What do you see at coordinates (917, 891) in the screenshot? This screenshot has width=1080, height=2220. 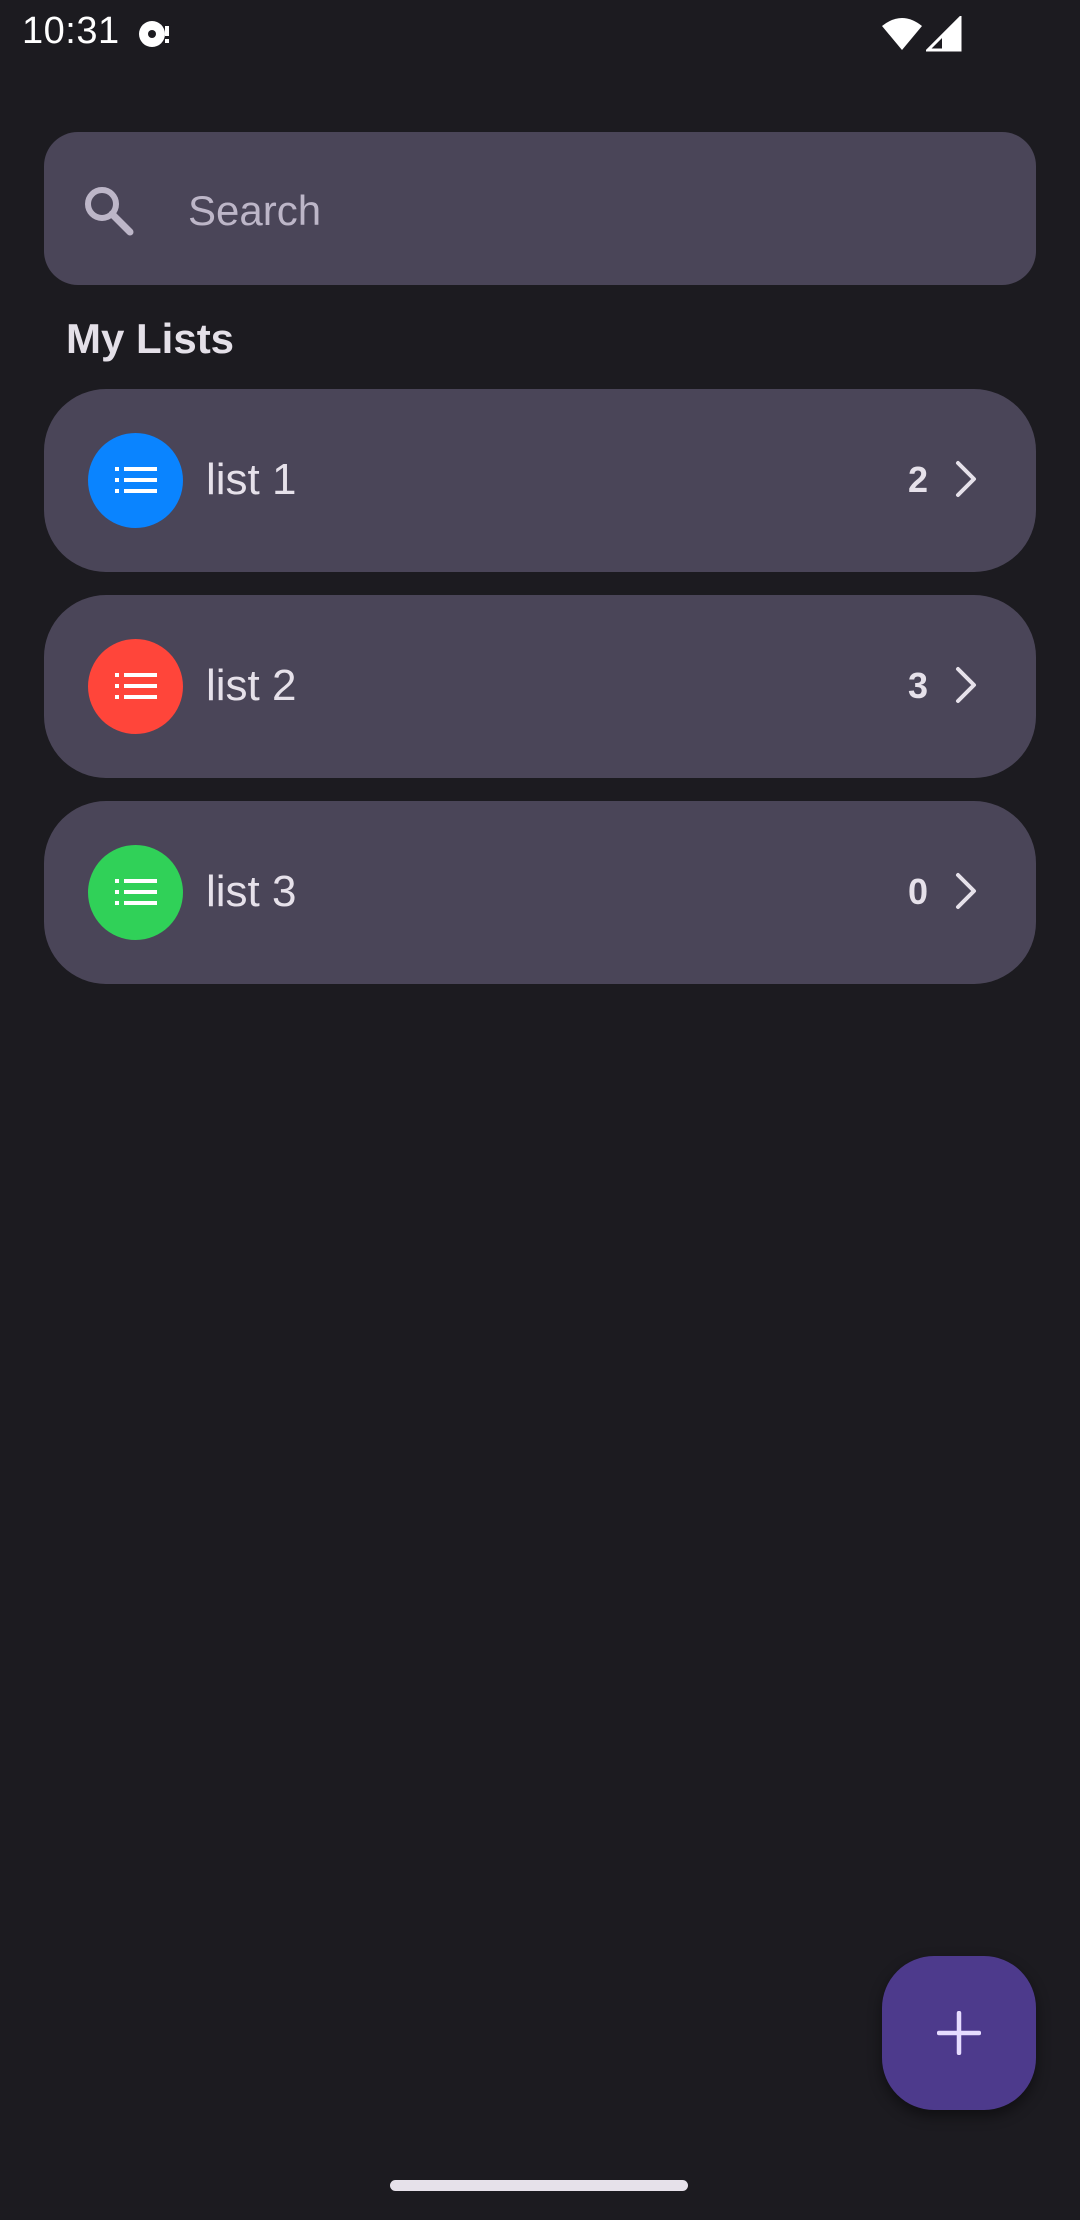 I see `list-count: 0` at bounding box center [917, 891].